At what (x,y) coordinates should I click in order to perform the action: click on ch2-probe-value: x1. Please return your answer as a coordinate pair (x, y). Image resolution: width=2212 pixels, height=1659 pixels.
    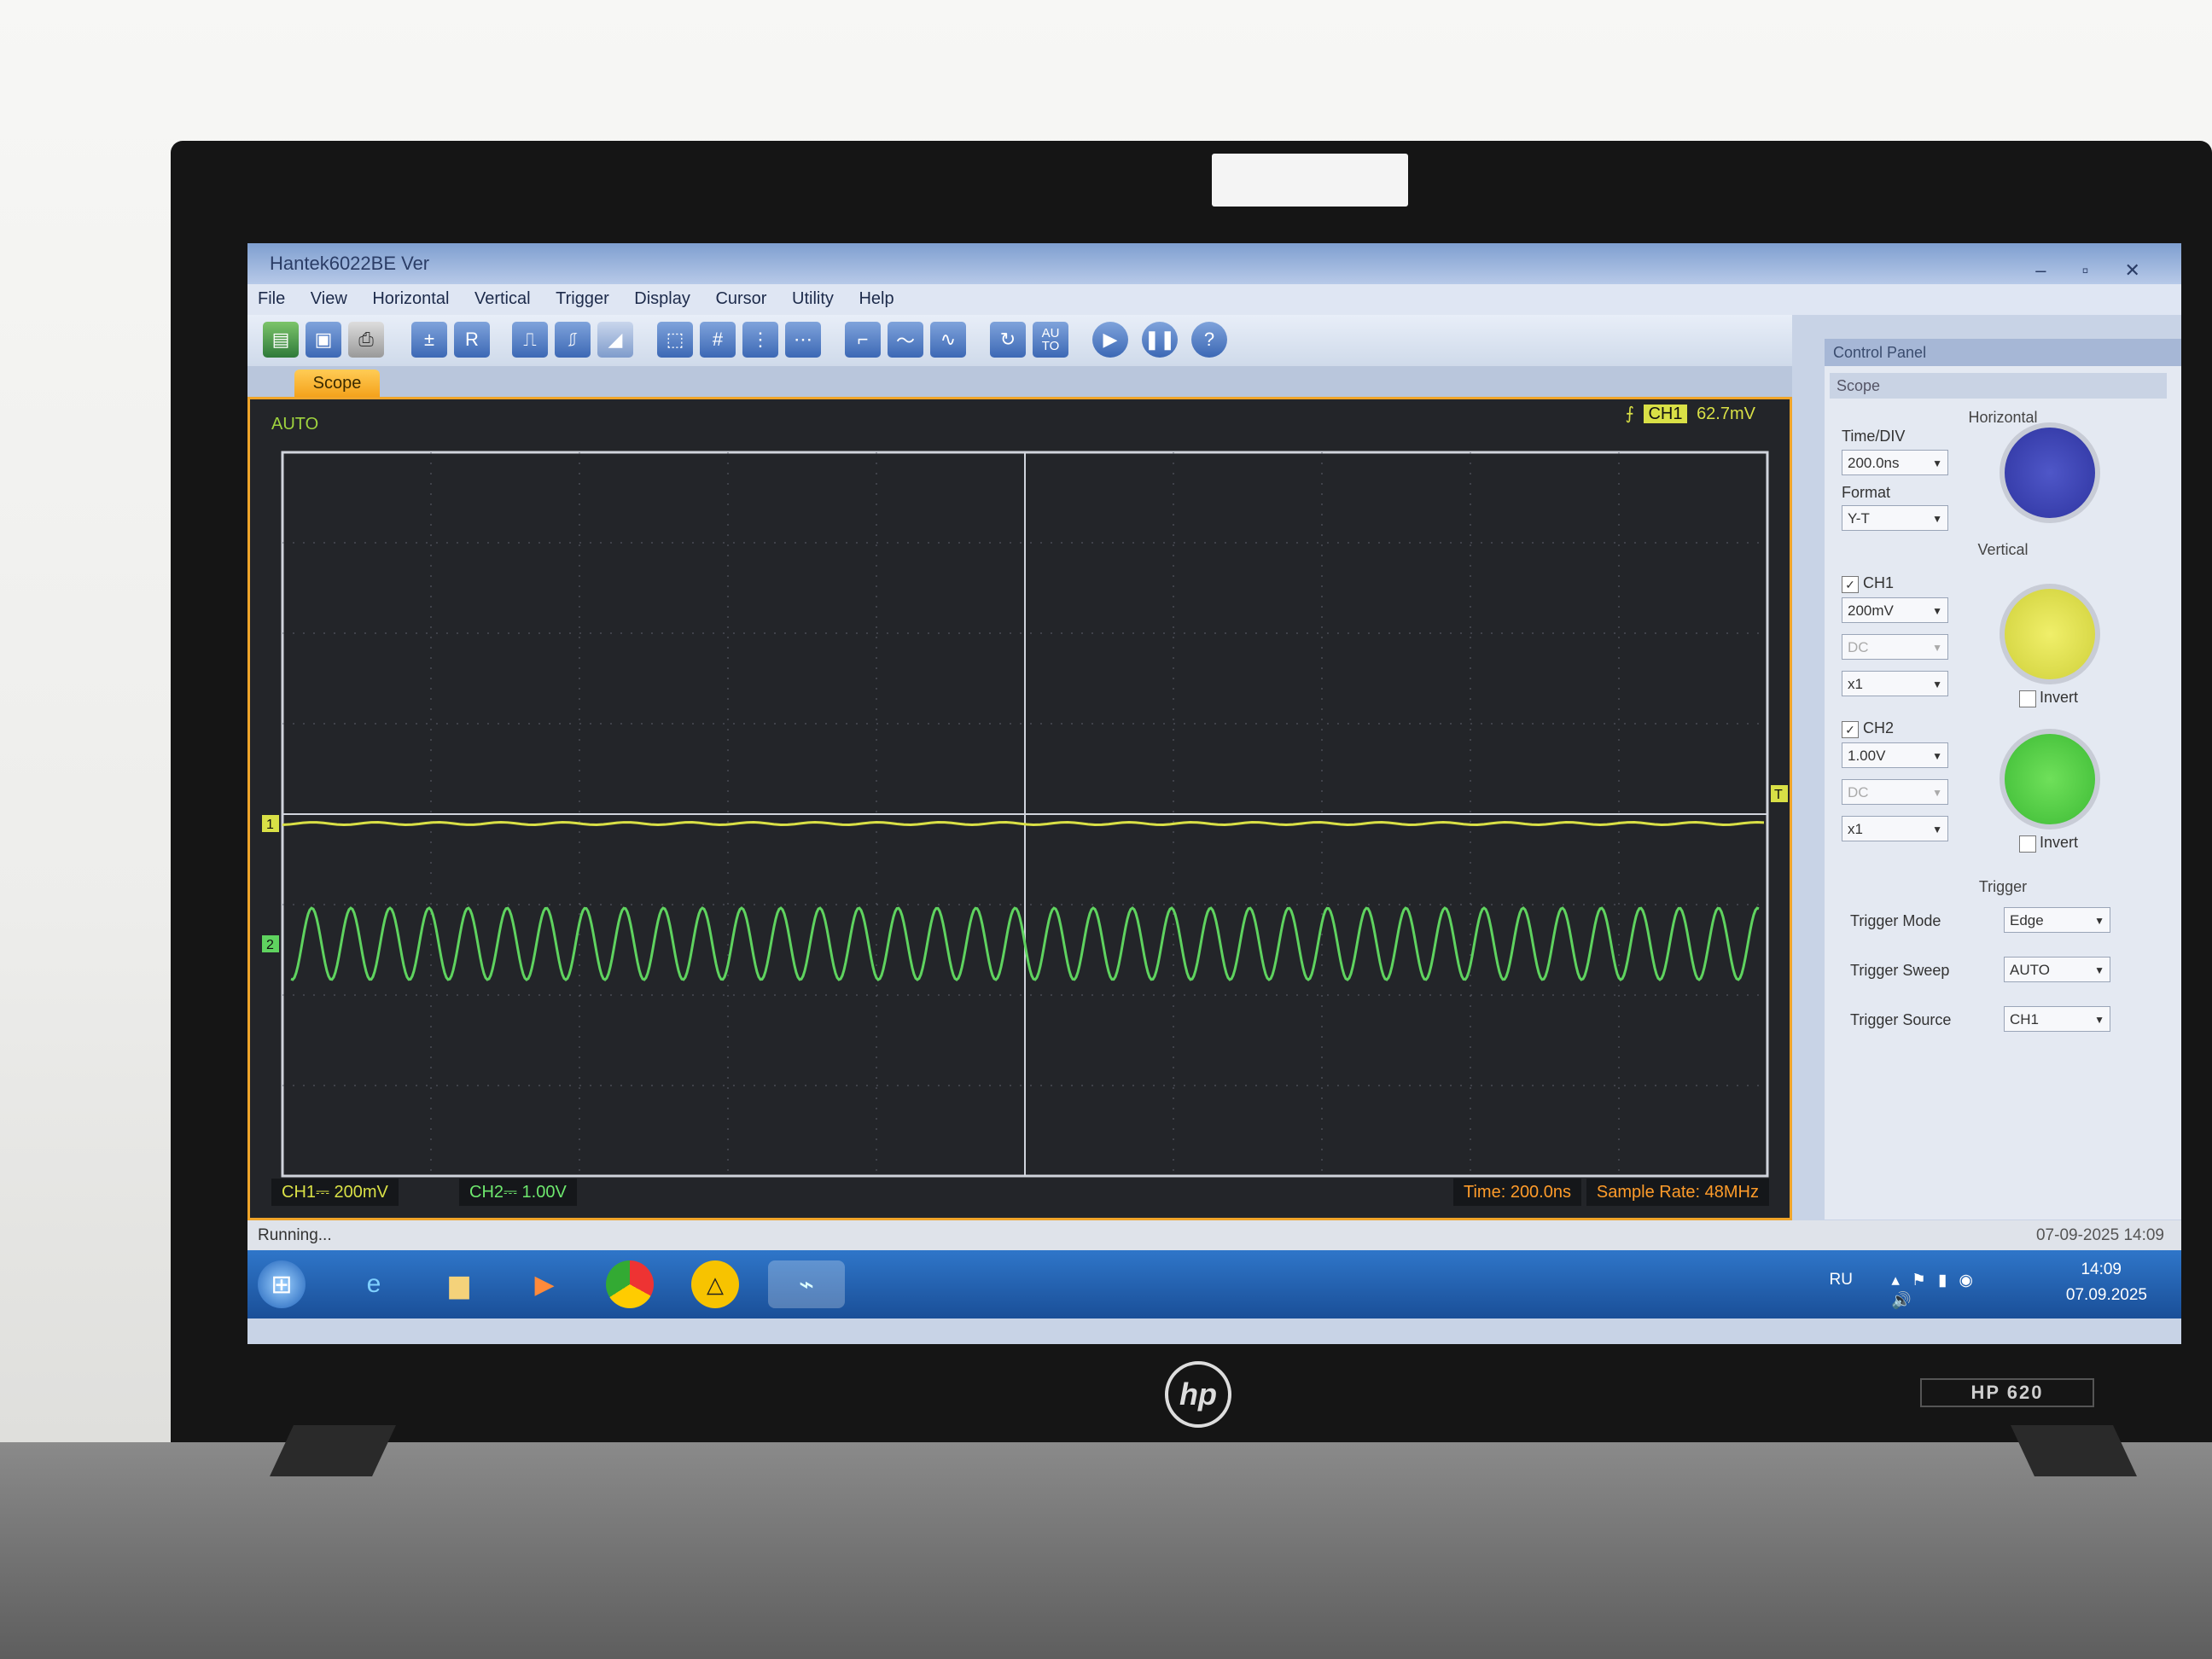
    Looking at the image, I should click on (1855, 829).